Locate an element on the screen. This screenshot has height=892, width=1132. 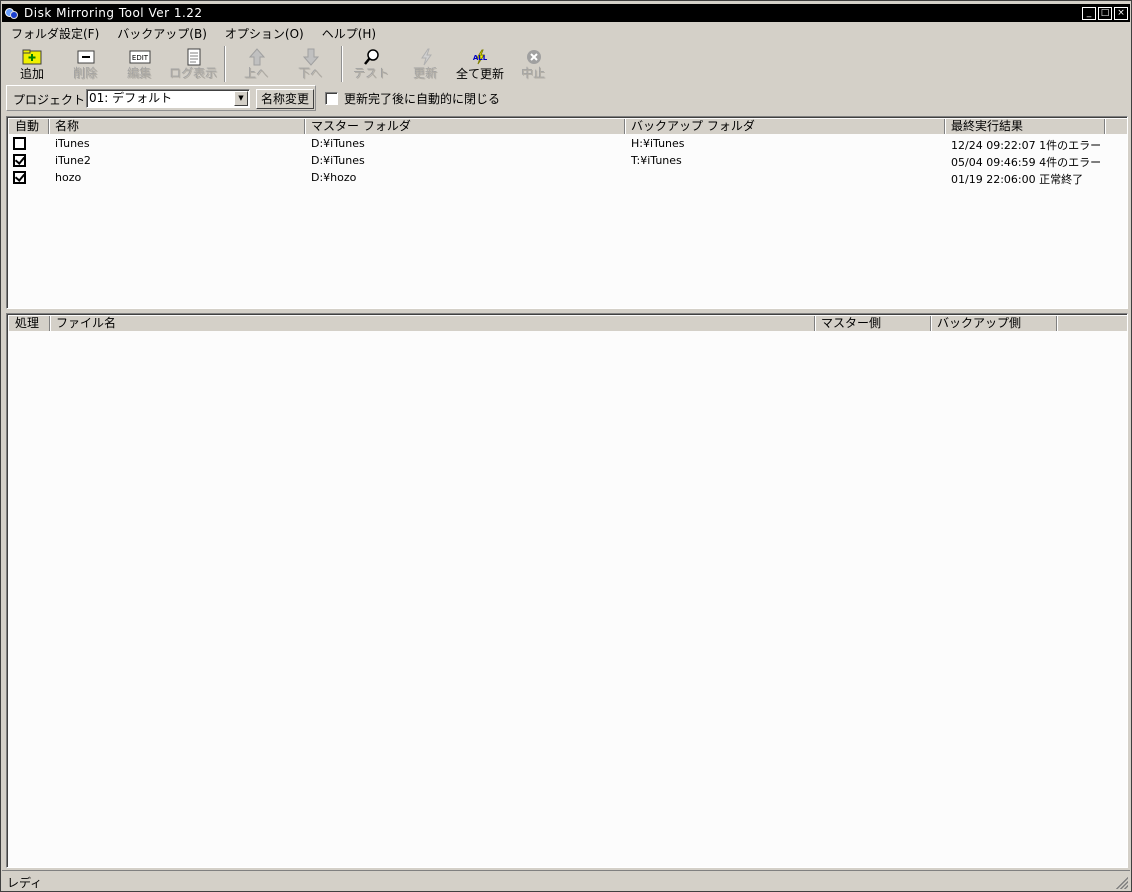
menu-help: ヘルプ(H) is located at coordinates (349, 33).